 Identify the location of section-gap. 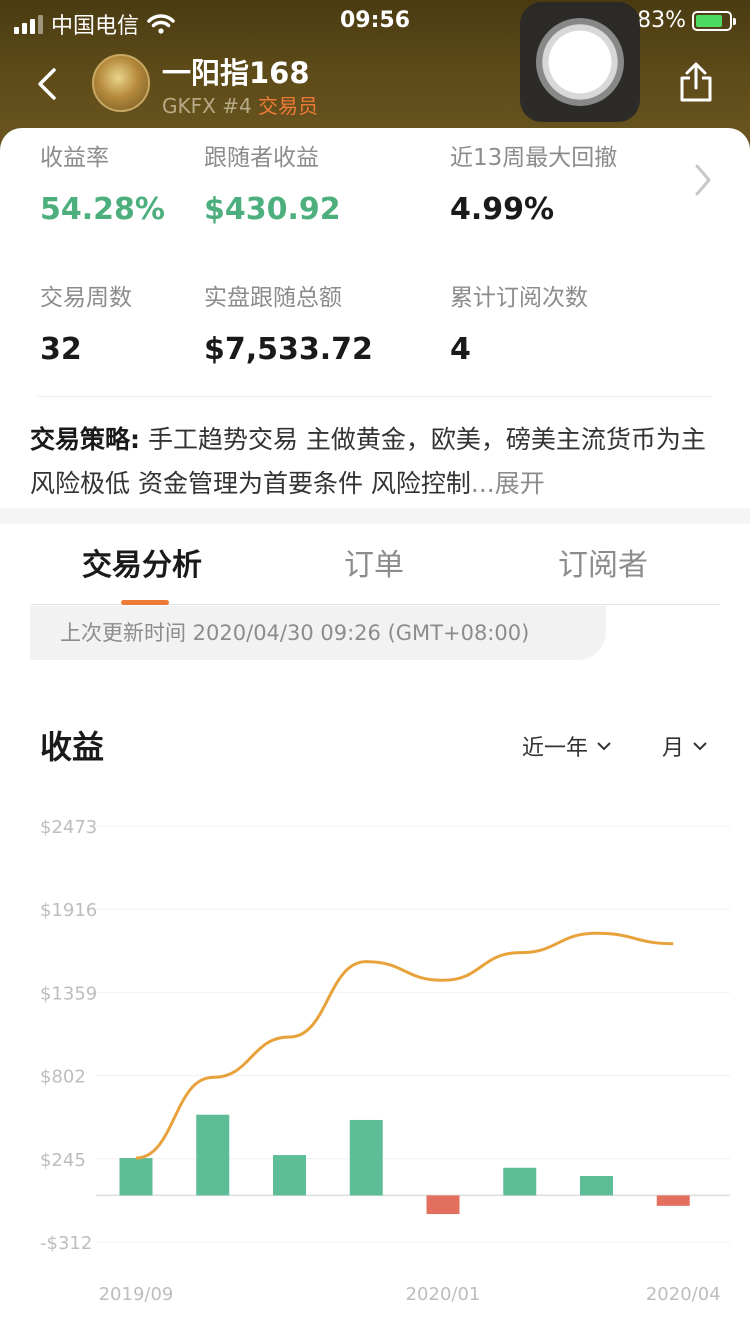
(375, 516).